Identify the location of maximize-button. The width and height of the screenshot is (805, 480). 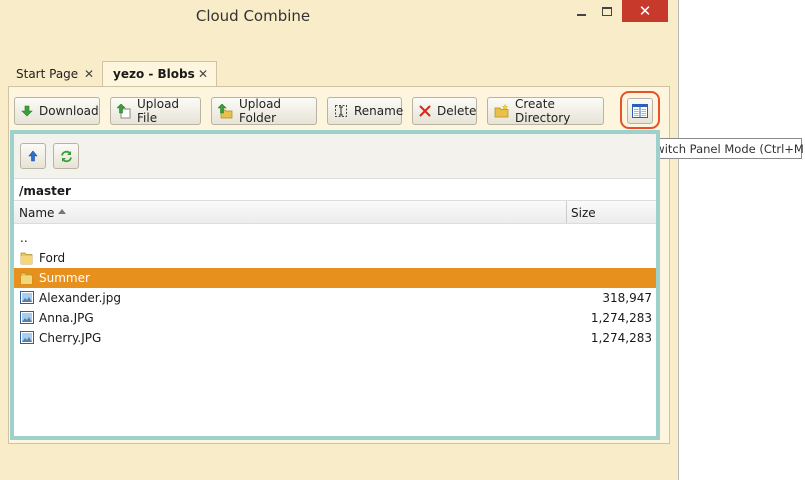
(607, 11).